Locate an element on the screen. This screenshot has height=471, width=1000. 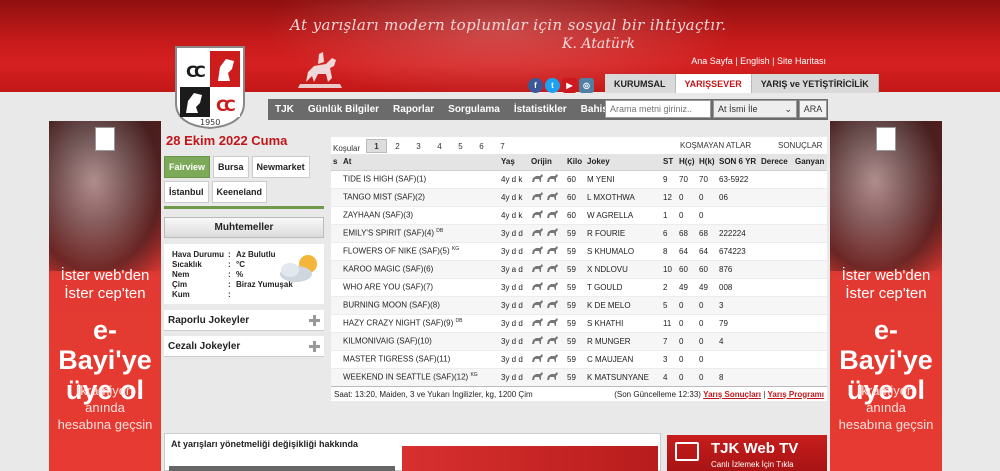
tab-yaris-yetistiricilik: YARIŞ ve YETİŞTİRİCİLİK is located at coordinates (815, 83).